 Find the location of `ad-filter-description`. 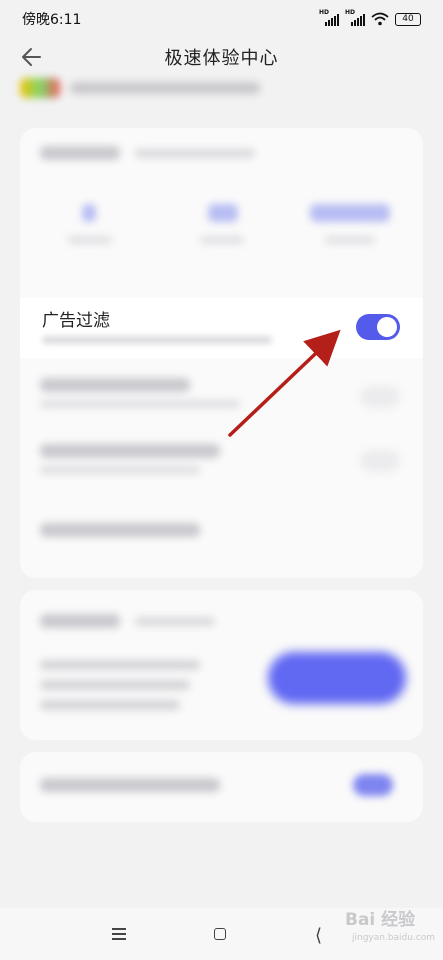

ad-filter-description is located at coordinates (157, 340).